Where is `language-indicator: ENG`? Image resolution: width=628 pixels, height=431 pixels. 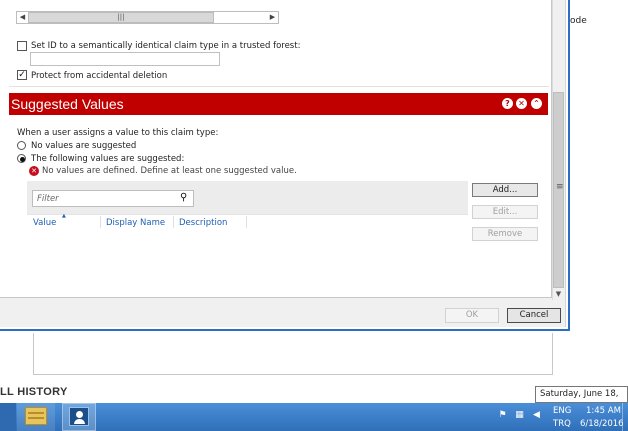
language-indicator: ENG is located at coordinates (562, 411).